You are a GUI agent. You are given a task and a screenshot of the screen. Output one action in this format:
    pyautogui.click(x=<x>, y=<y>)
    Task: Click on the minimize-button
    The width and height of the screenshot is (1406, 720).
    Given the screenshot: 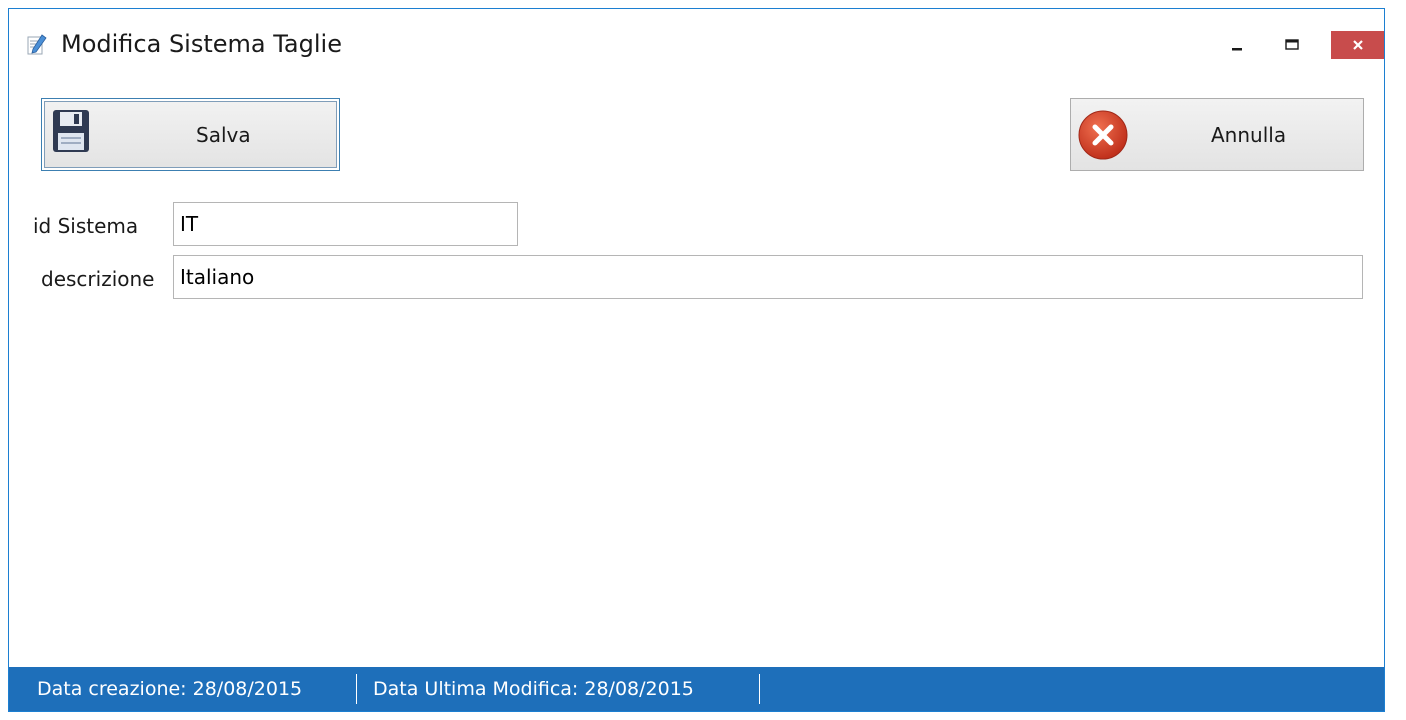 What is the action you would take?
    pyautogui.click(x=1237, y=45)
    